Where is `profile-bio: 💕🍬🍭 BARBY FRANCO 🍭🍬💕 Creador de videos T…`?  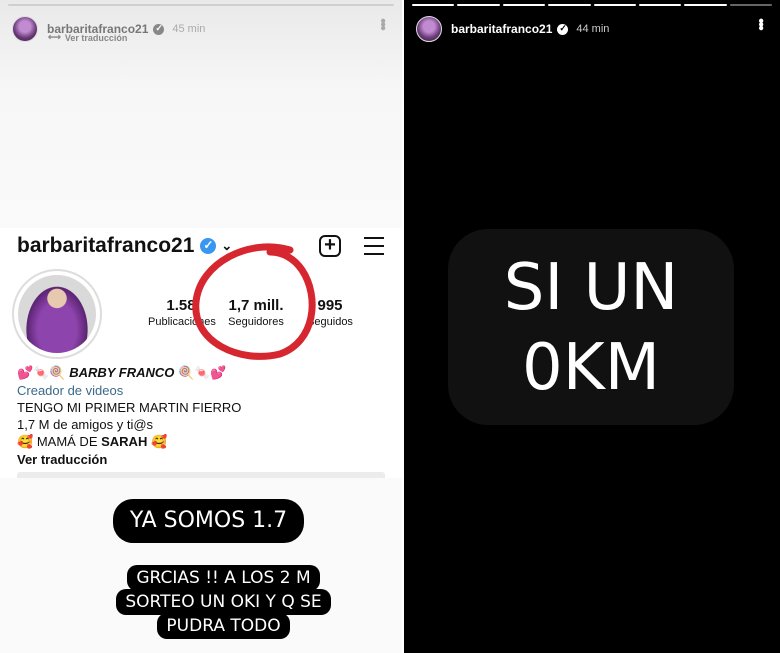 profile-bio: 💕🍬🍭 BARBY FRANCO 🍭🍬💕 Creador de videos T… is located at coordinates (129, 416).